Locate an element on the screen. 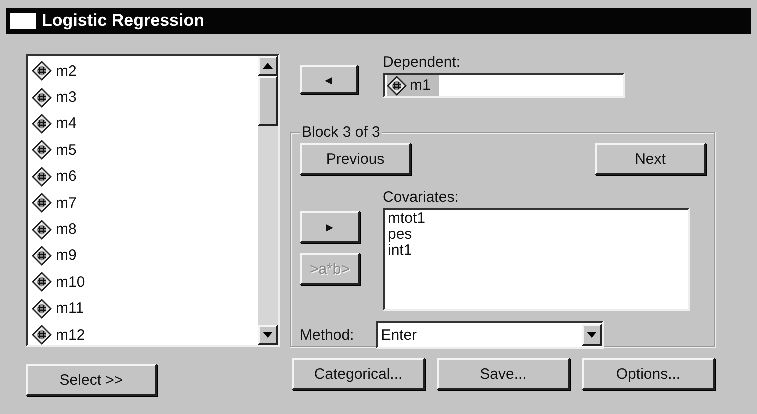  block-title: Block 3 of 3 is located at coordinates (341, 132).